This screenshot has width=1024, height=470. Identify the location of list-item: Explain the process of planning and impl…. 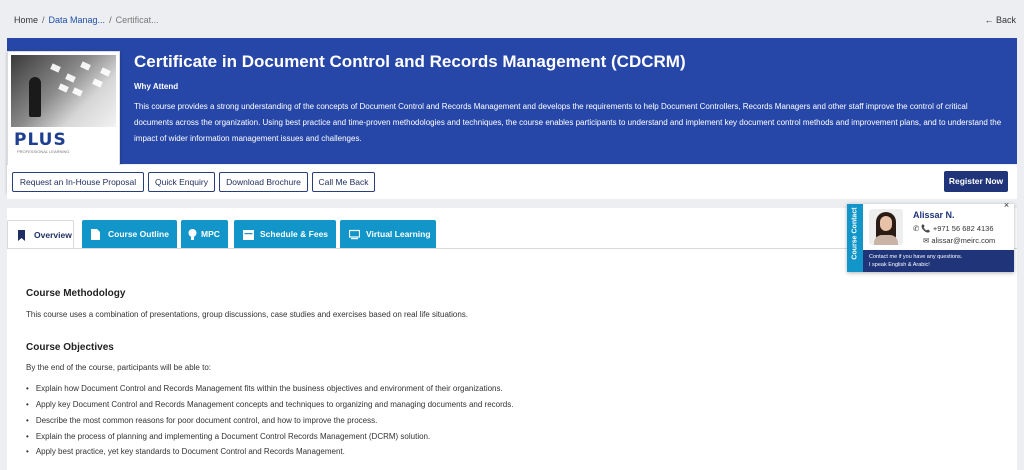
(228, 436).